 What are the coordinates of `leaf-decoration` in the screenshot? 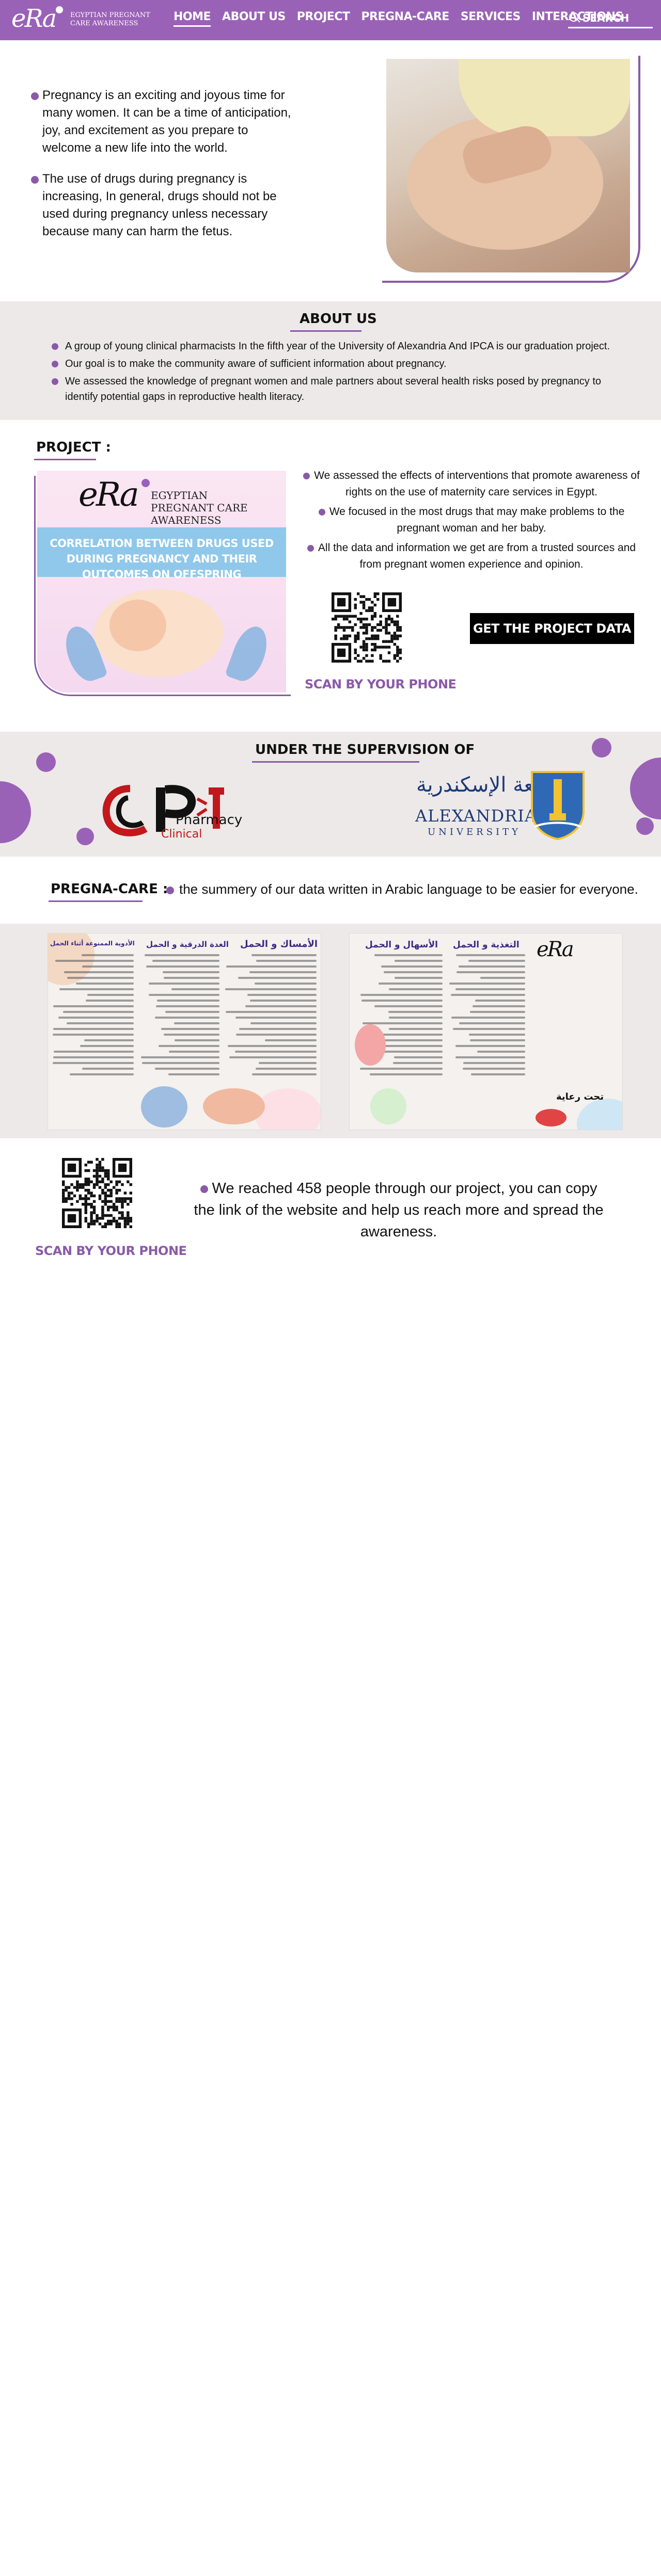 It's located at (249, 654).